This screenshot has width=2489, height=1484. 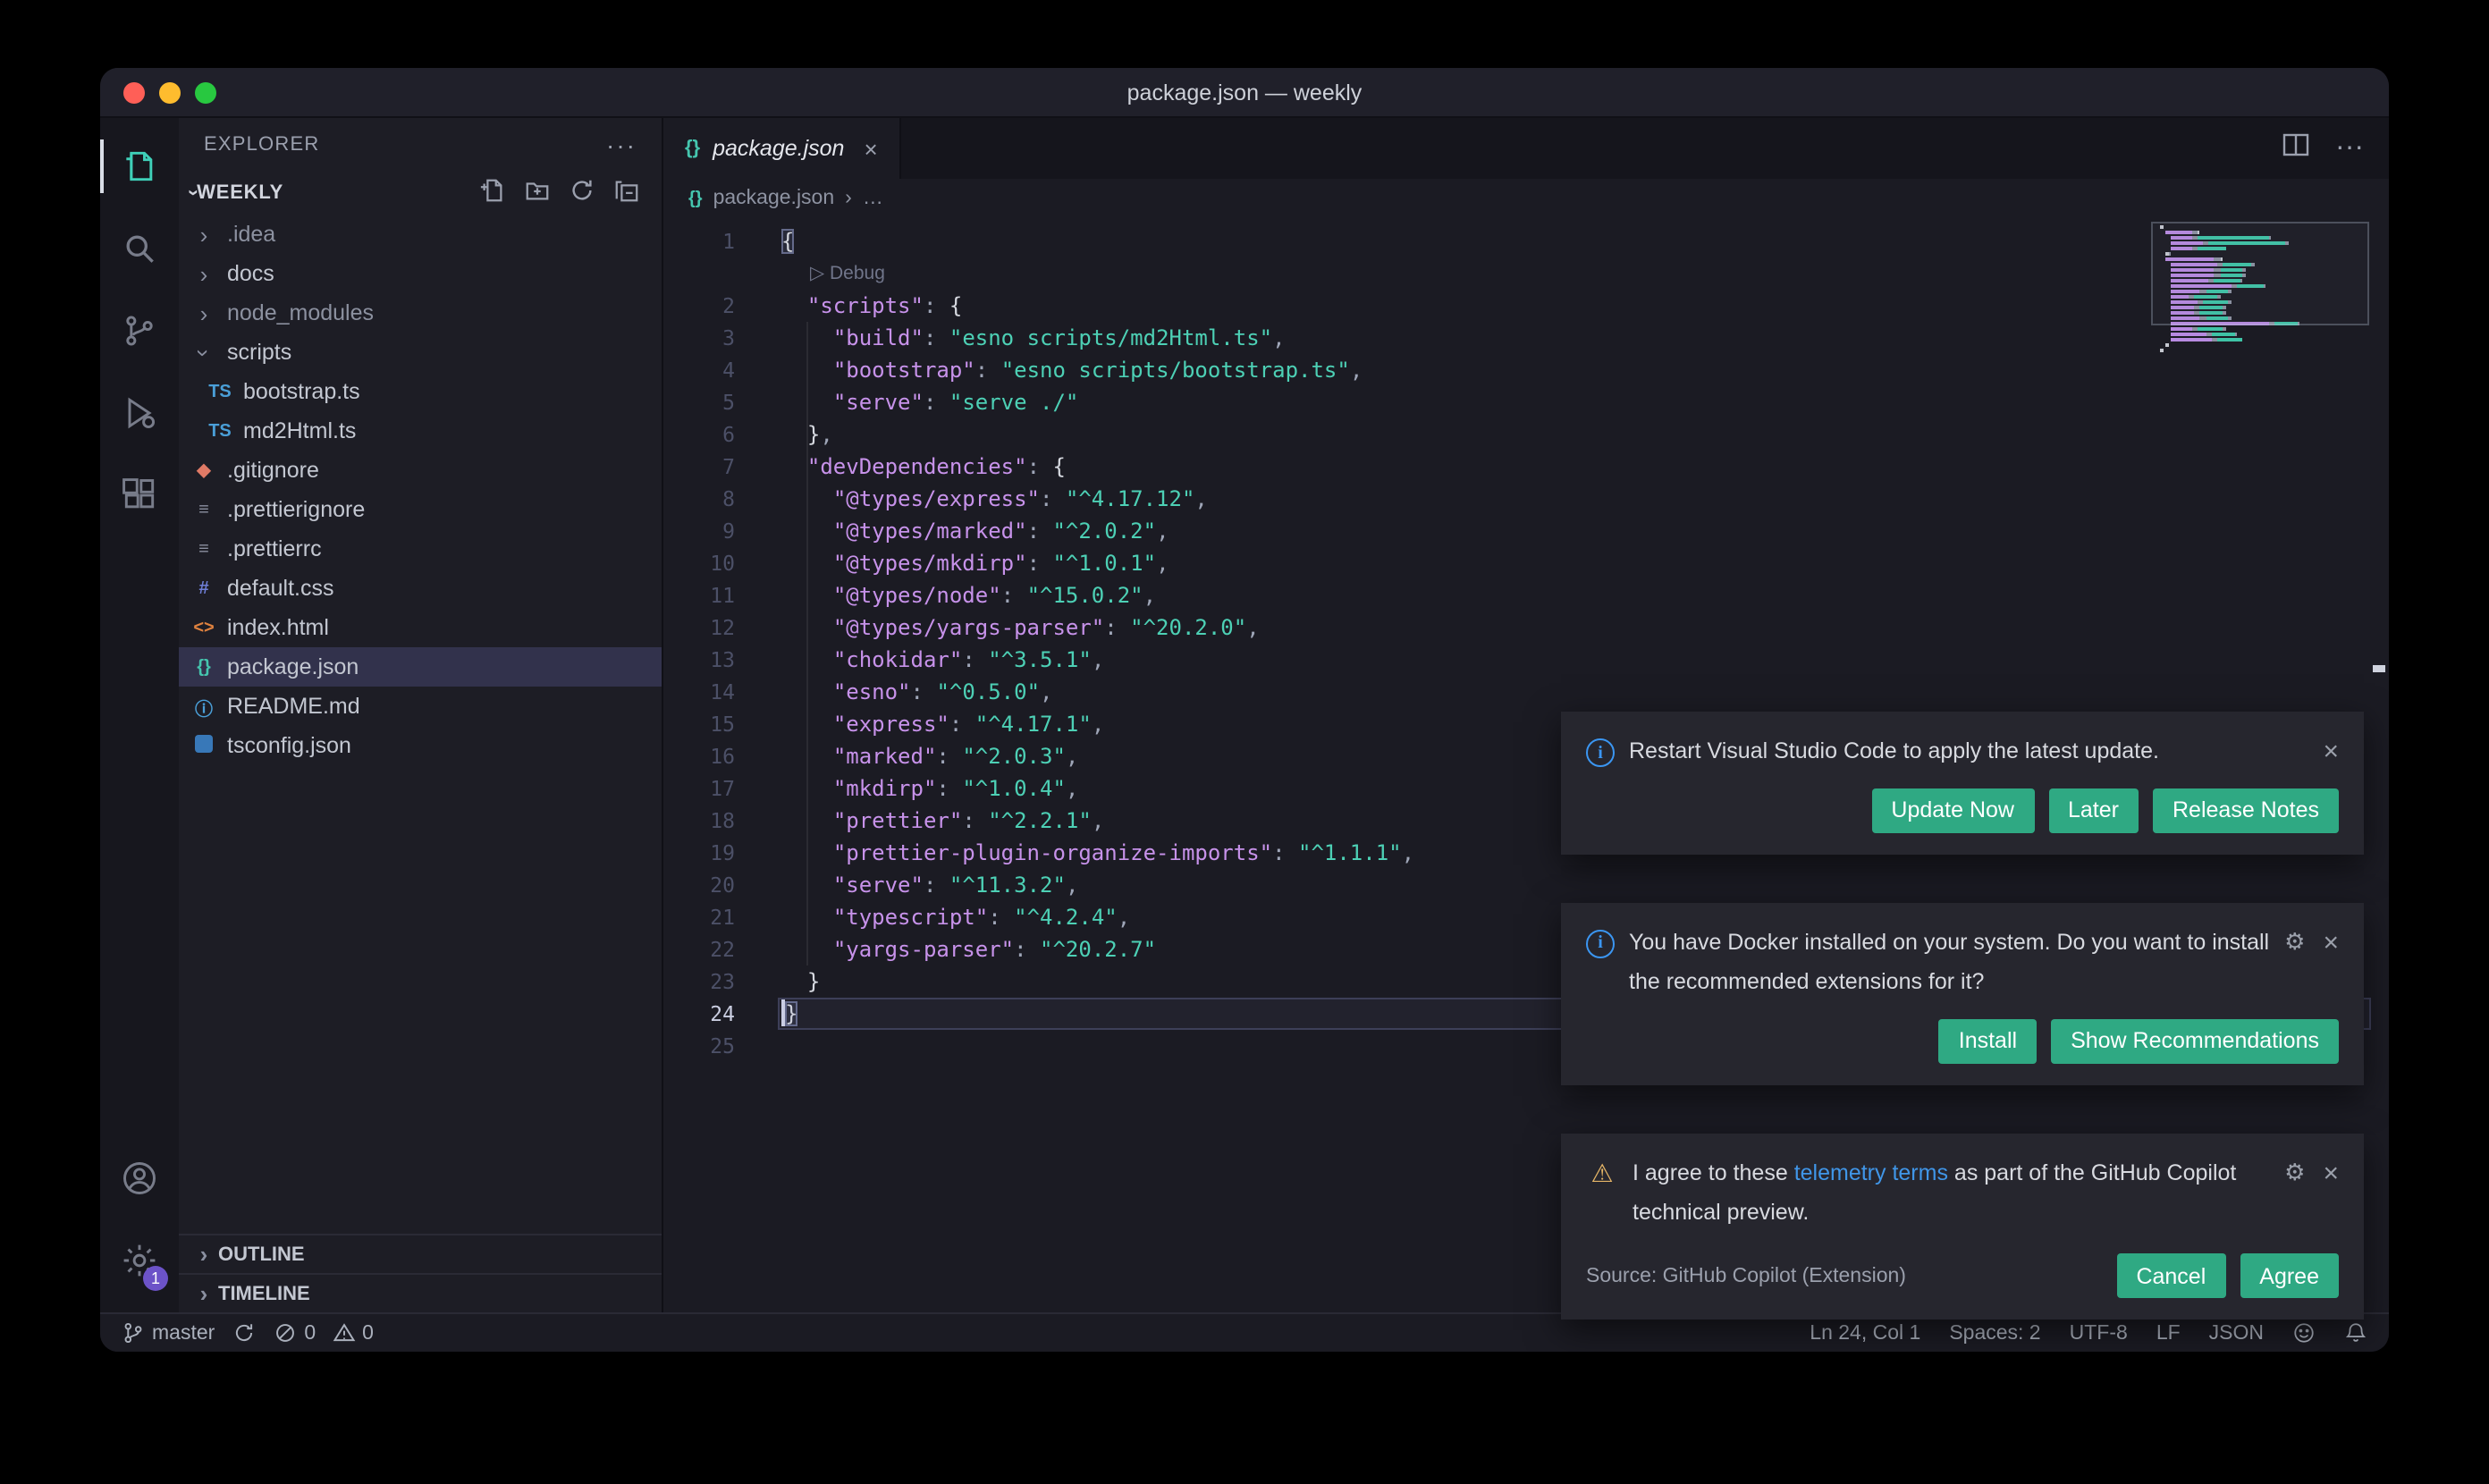 What do you see at coordinates (204, 549) in the screenshot?
I see `prettier-file-icon: ≡` at bounding box center [204, 549].